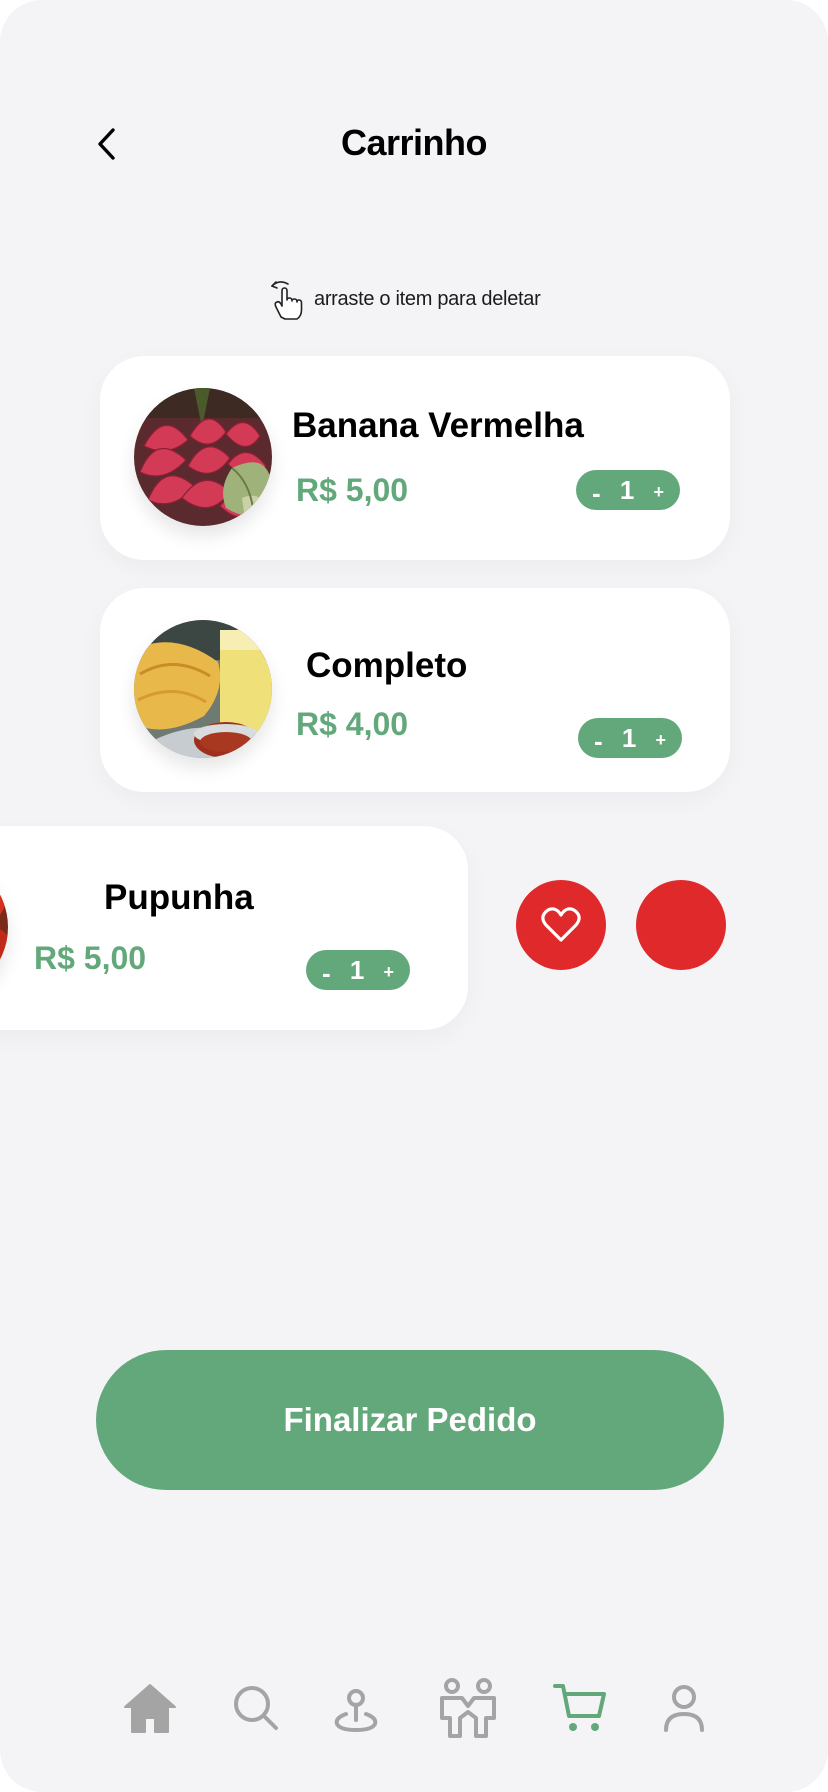 This screenshot has width=828, height=1792. I want to click on product-name: Pupunha, so click(179, 897).